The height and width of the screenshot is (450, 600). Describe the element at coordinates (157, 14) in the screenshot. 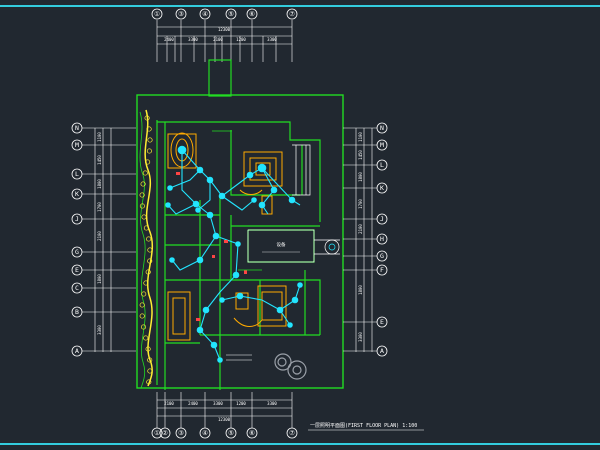

I see `top-axis-1: ①` at that location.